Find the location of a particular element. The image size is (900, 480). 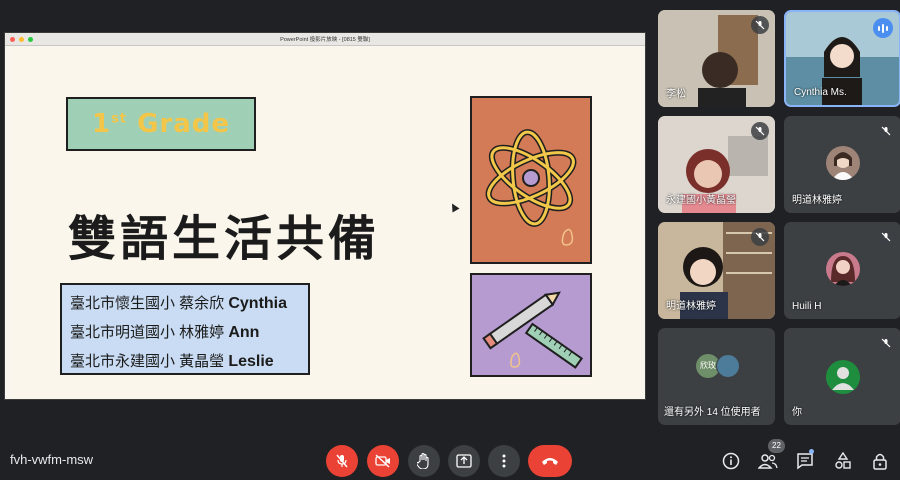

end-call-icon is located at coordinates (550, 461).